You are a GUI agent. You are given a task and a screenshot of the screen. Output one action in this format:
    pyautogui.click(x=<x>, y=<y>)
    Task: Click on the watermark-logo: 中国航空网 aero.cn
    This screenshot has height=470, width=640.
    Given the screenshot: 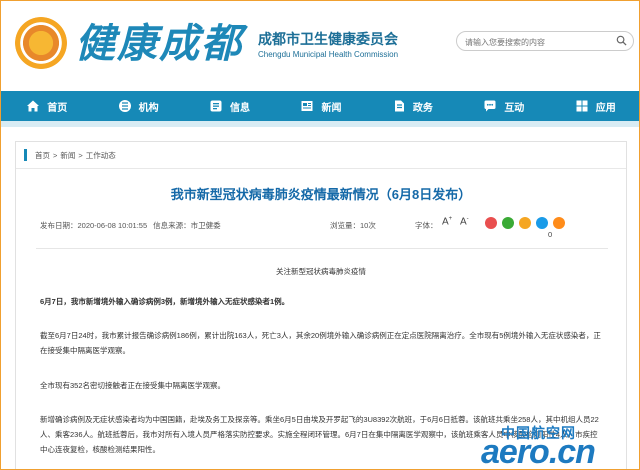 What is the action you would take?
    pyautogui.click(x=555, y=445)
    